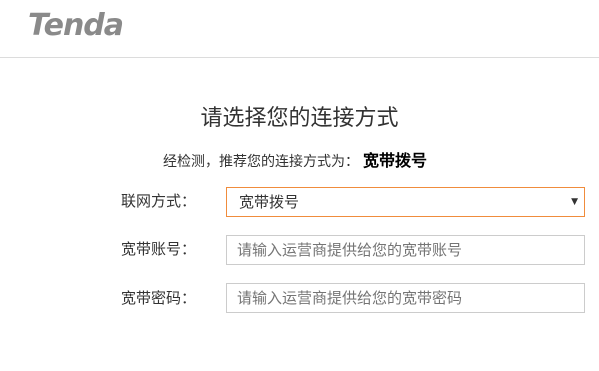 The width and height of the screenshot is (599, 371). I want to click on connection-type-label: 联网方式：, so click(159, 201).